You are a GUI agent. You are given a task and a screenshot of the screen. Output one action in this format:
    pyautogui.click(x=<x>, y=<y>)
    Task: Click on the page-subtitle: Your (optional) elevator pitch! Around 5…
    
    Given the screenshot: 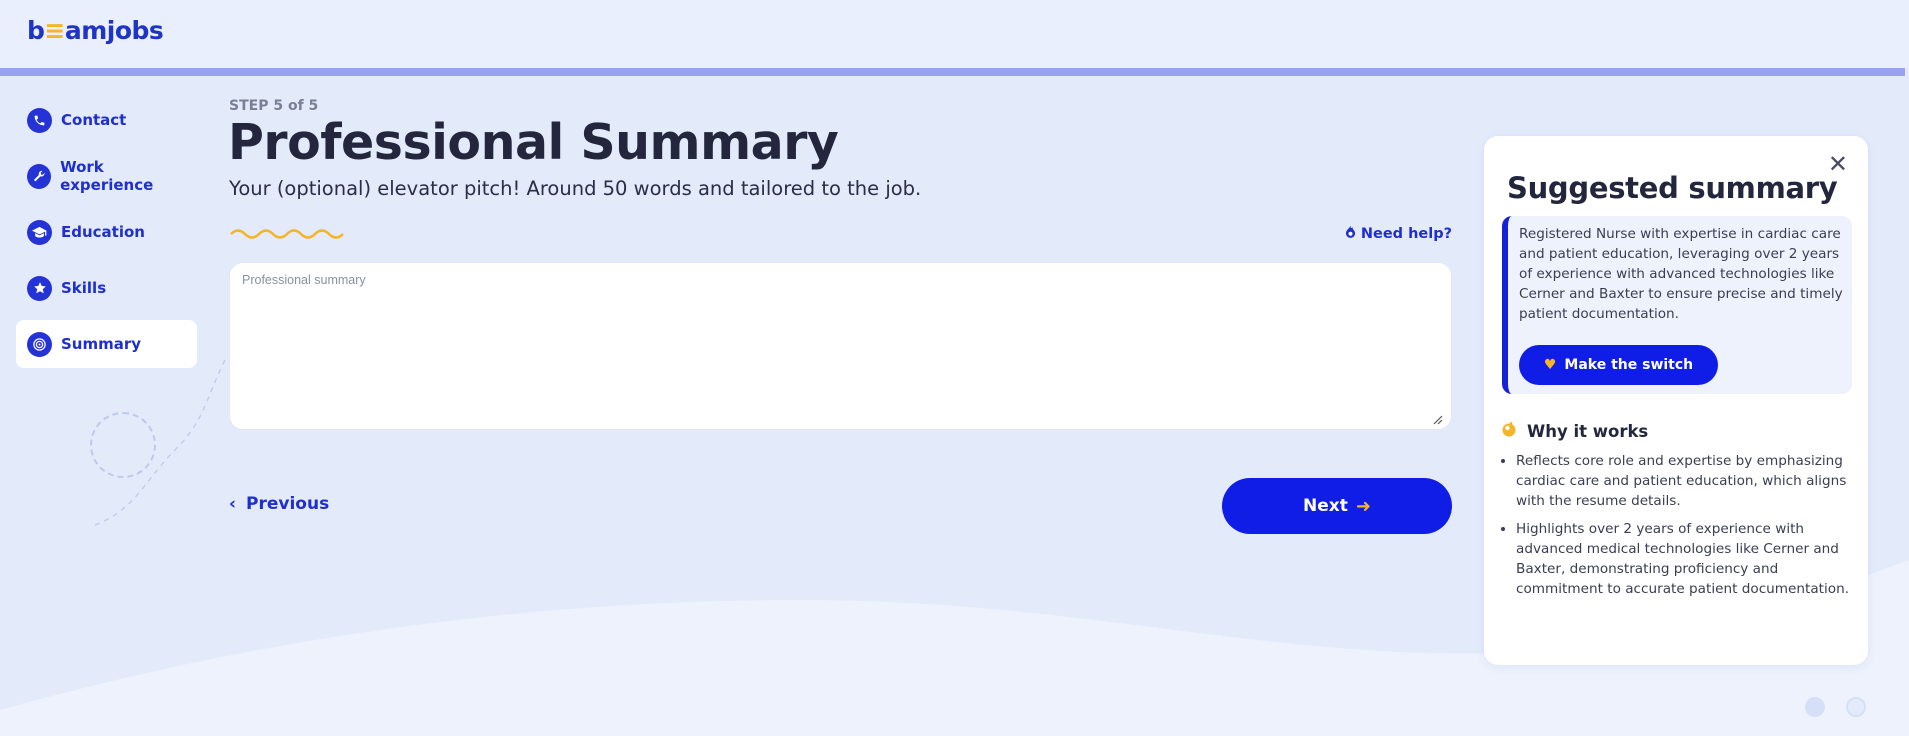 What is the action you would take?
    pyautogui.click(x=575, y=188)
    